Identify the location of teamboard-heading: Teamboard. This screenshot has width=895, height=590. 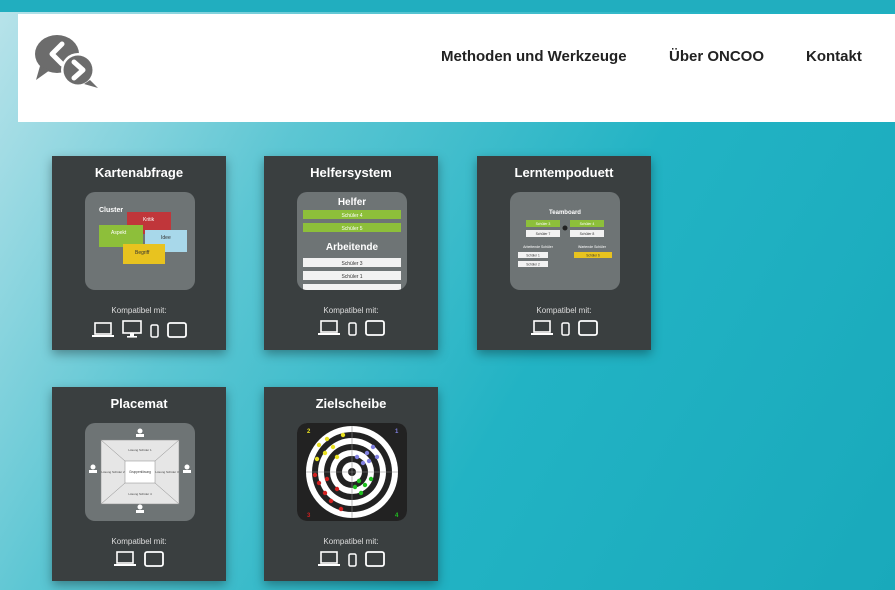
(565, 213).